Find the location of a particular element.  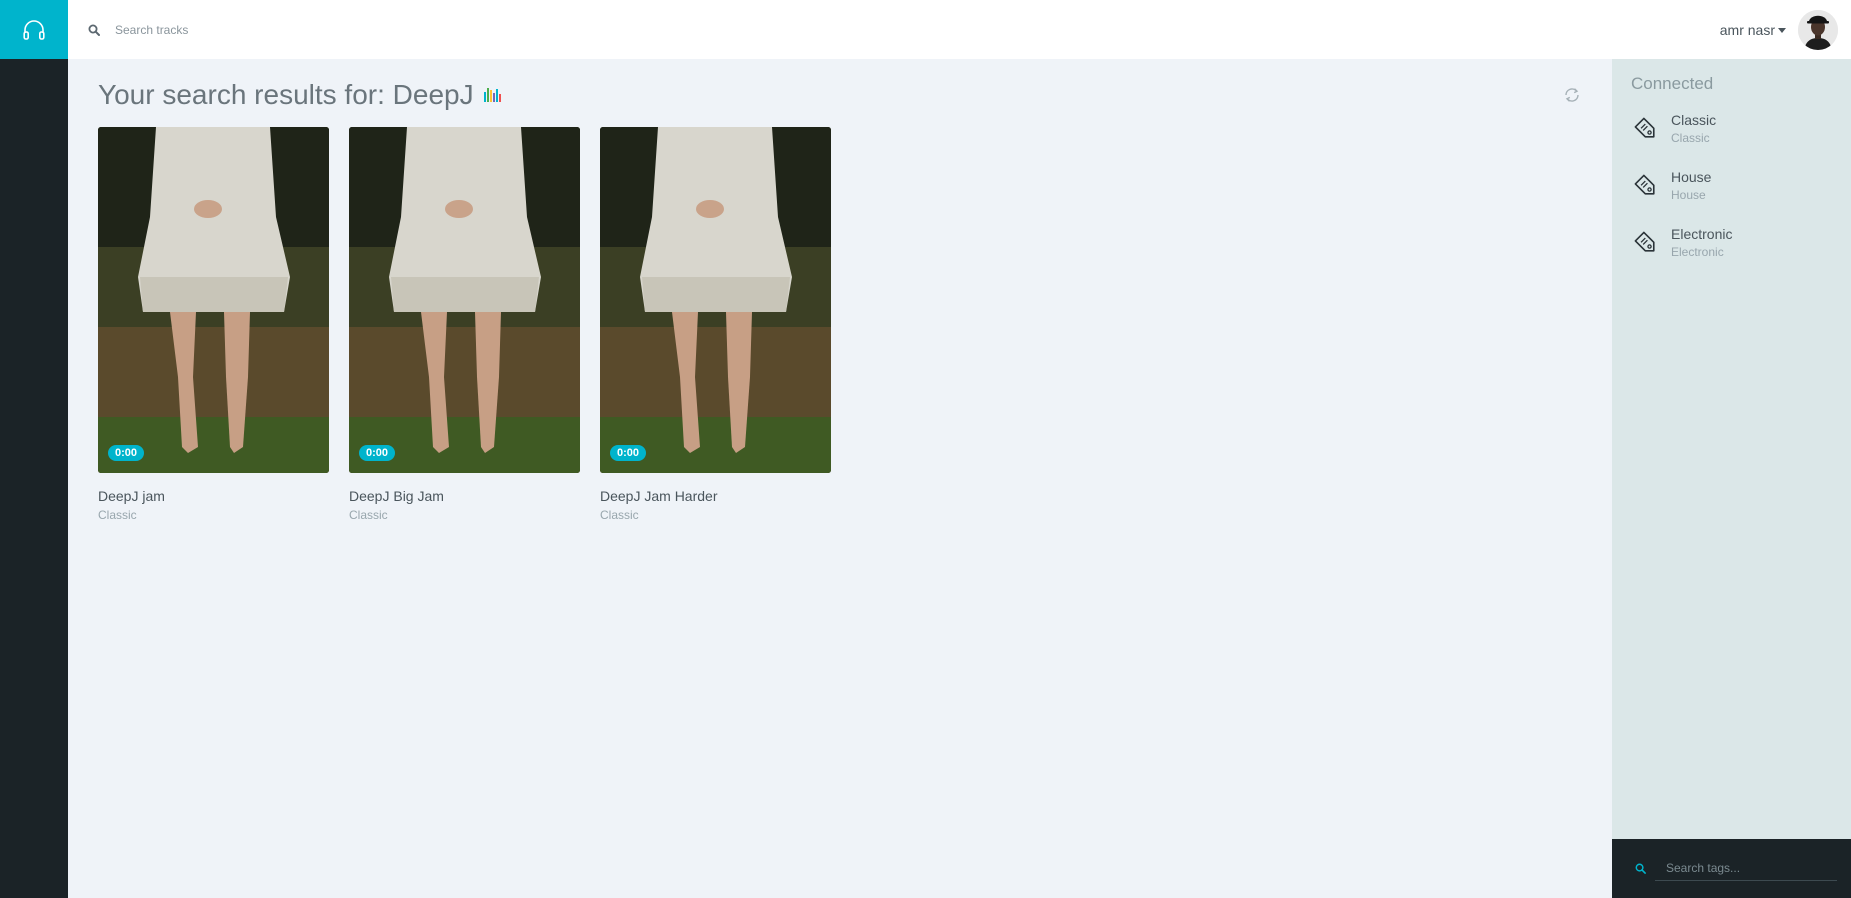

refresh-button is located at coordinates (1572, 97).